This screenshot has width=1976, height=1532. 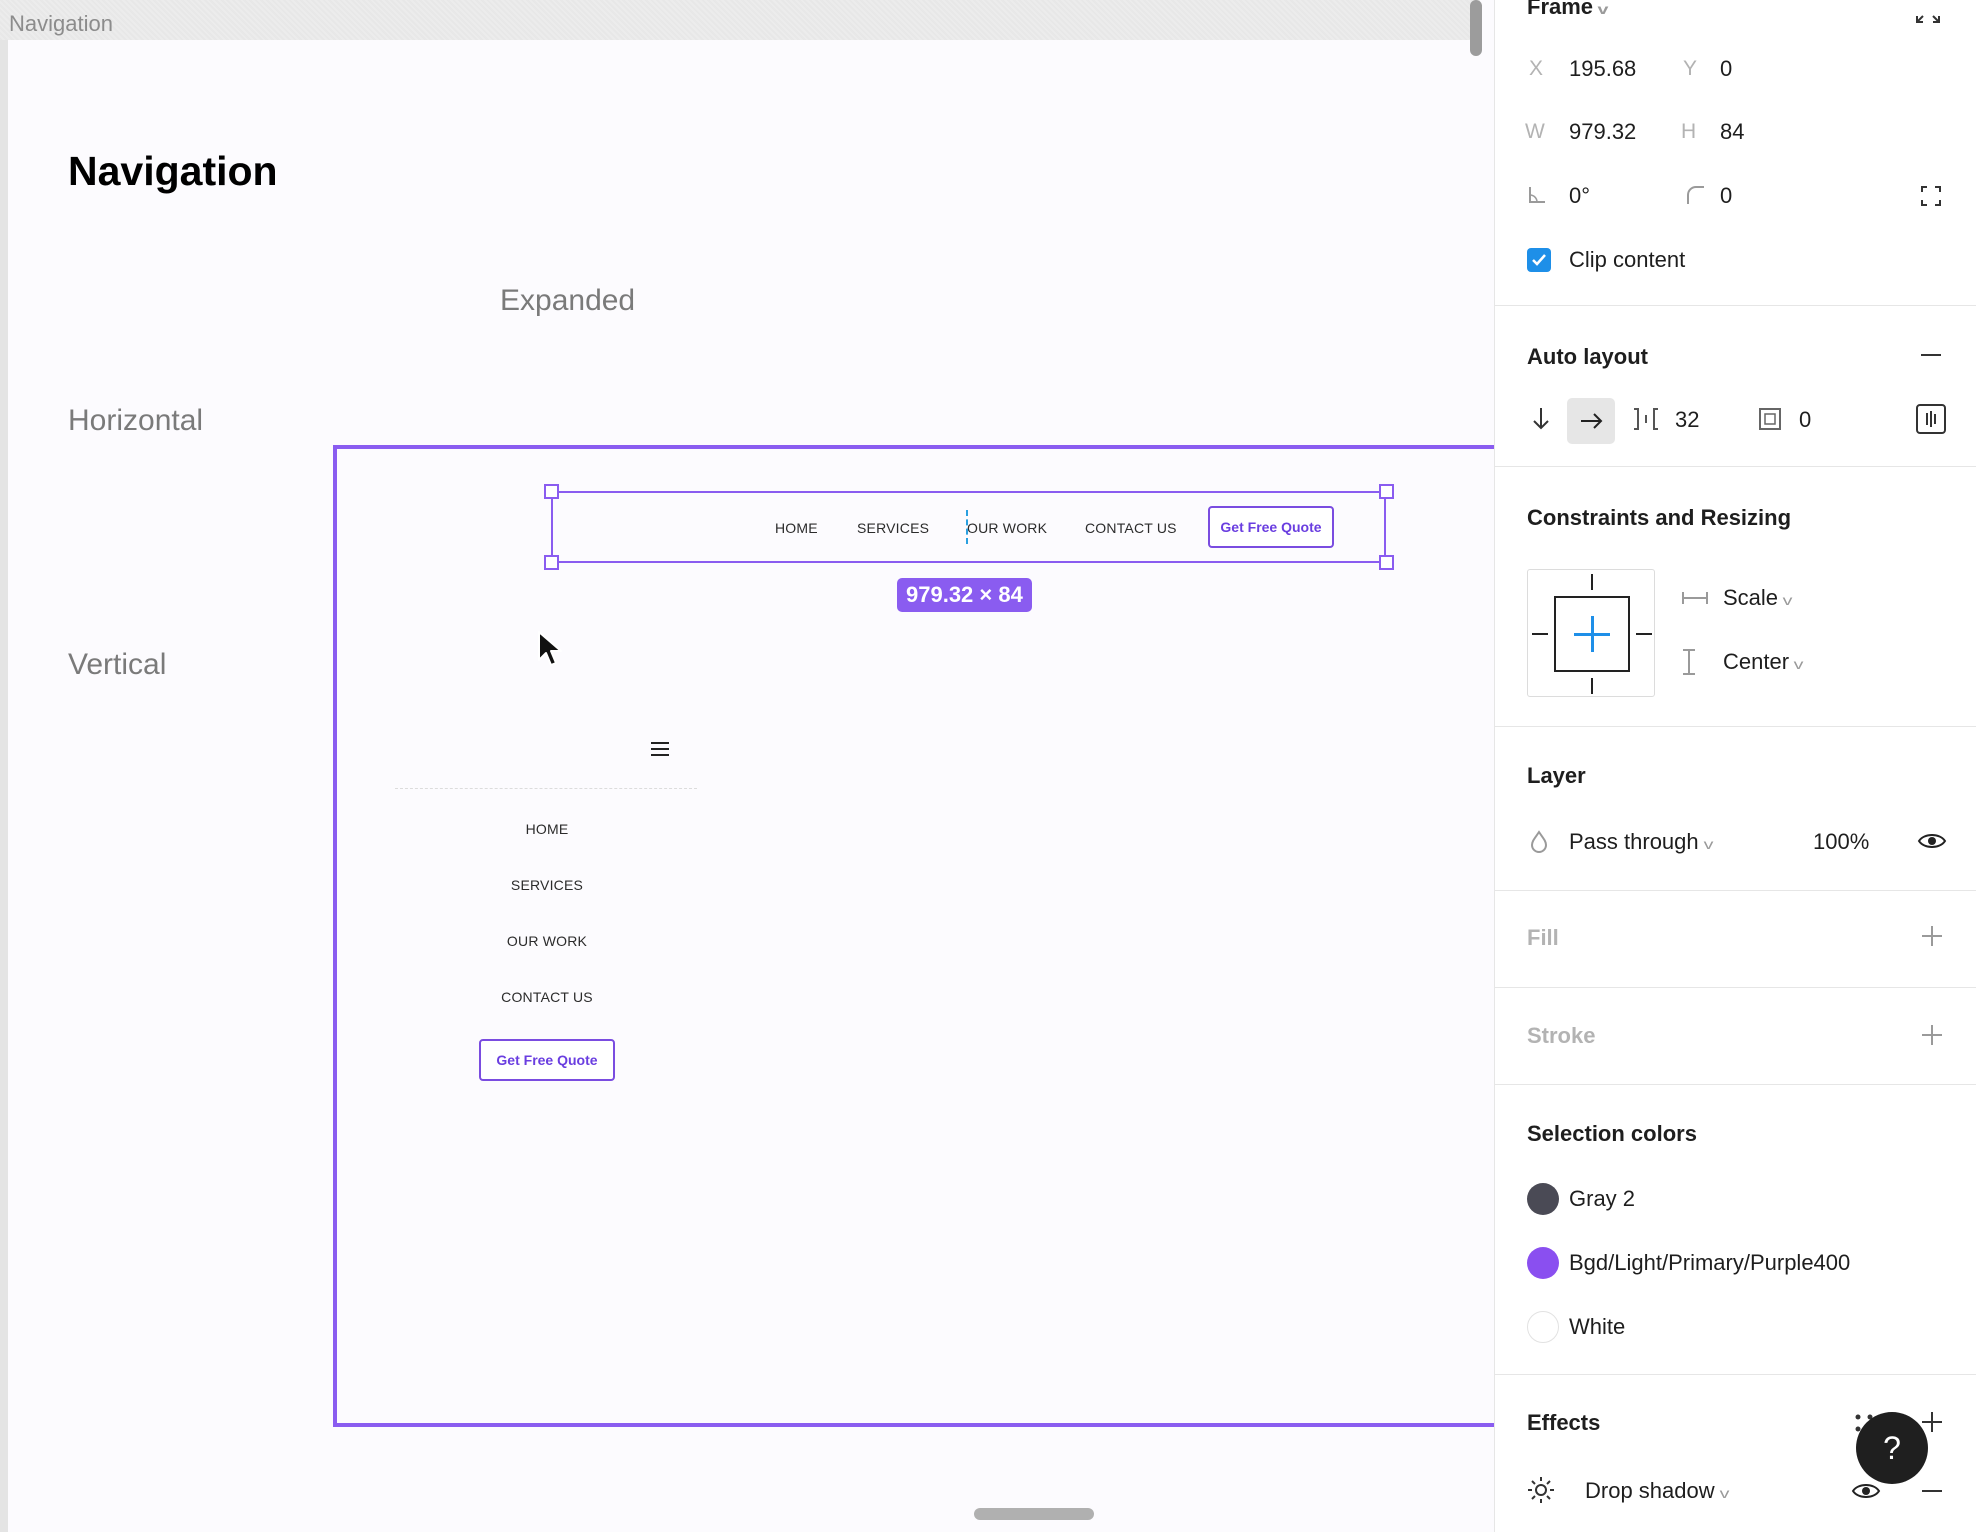 What do you see at coordinates (1541, 419) in the screenshot?
I see `arrow-down-icon` at bounding box center [1541, 419].